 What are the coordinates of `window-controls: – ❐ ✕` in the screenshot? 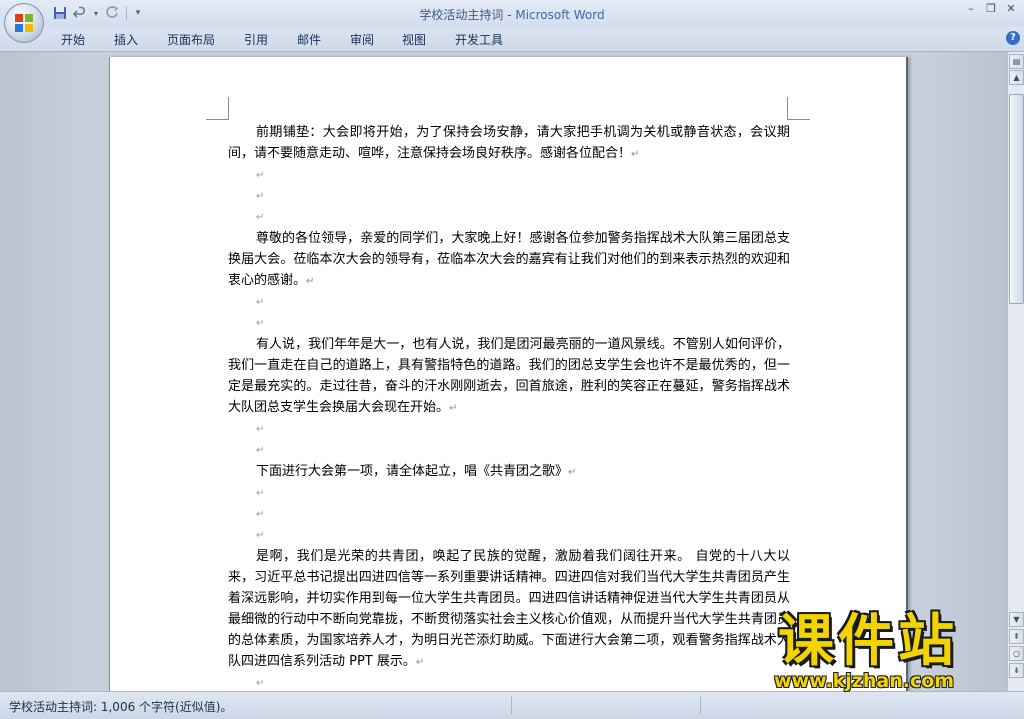 It's located at (991, 8).